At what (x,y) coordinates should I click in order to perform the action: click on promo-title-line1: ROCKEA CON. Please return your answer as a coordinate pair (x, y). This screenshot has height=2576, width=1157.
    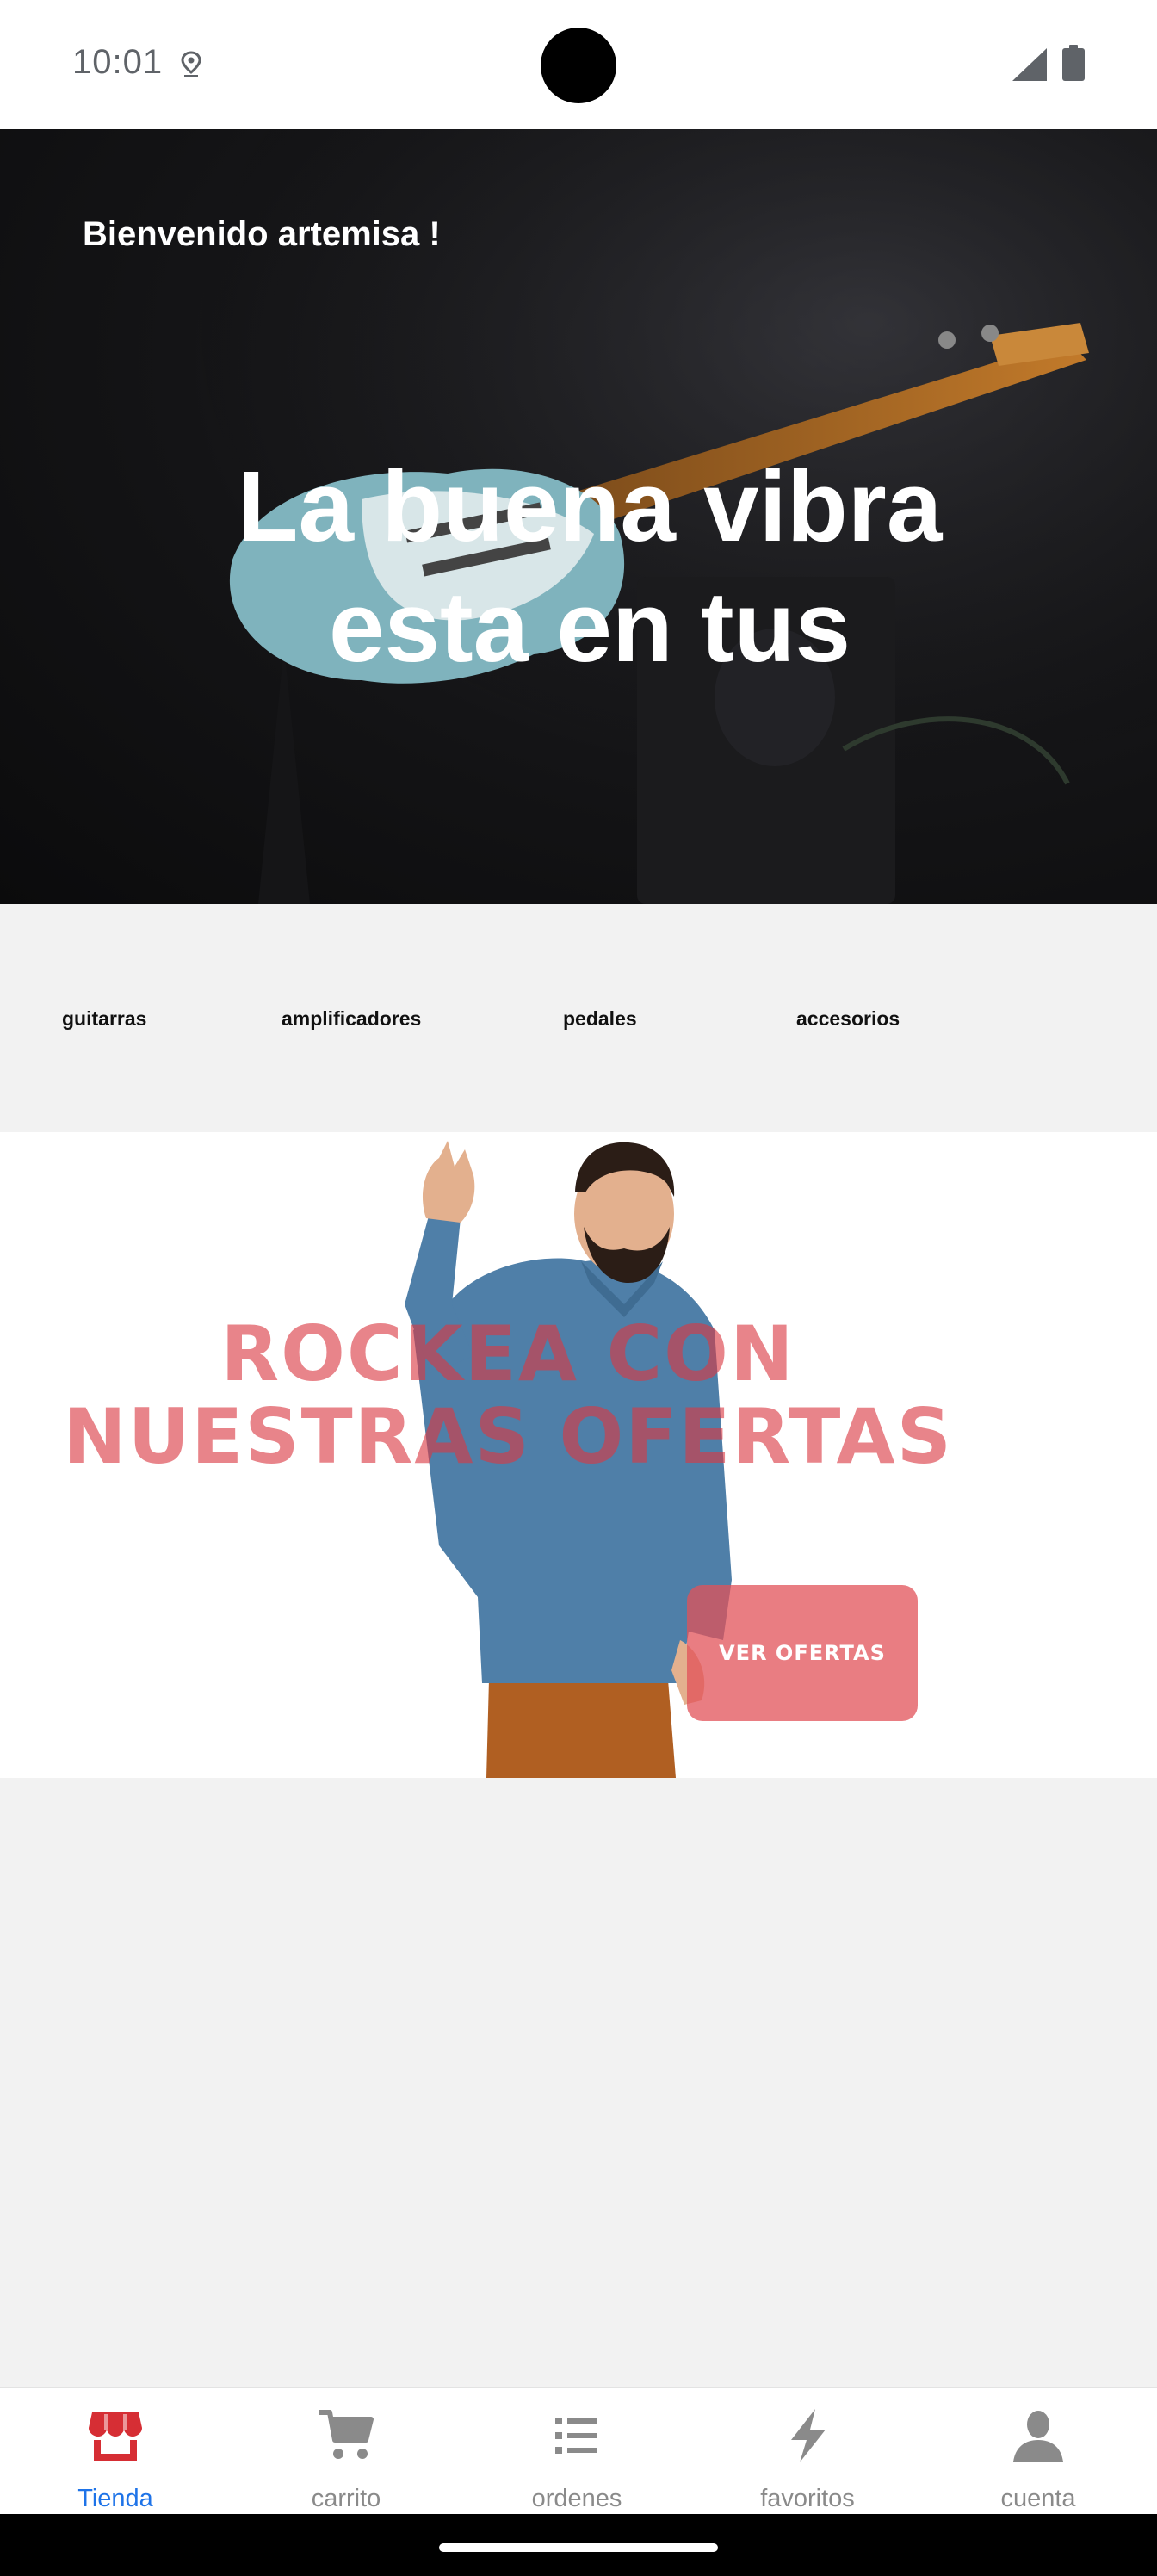
    Looking at the image, I should click on (508, 1354).